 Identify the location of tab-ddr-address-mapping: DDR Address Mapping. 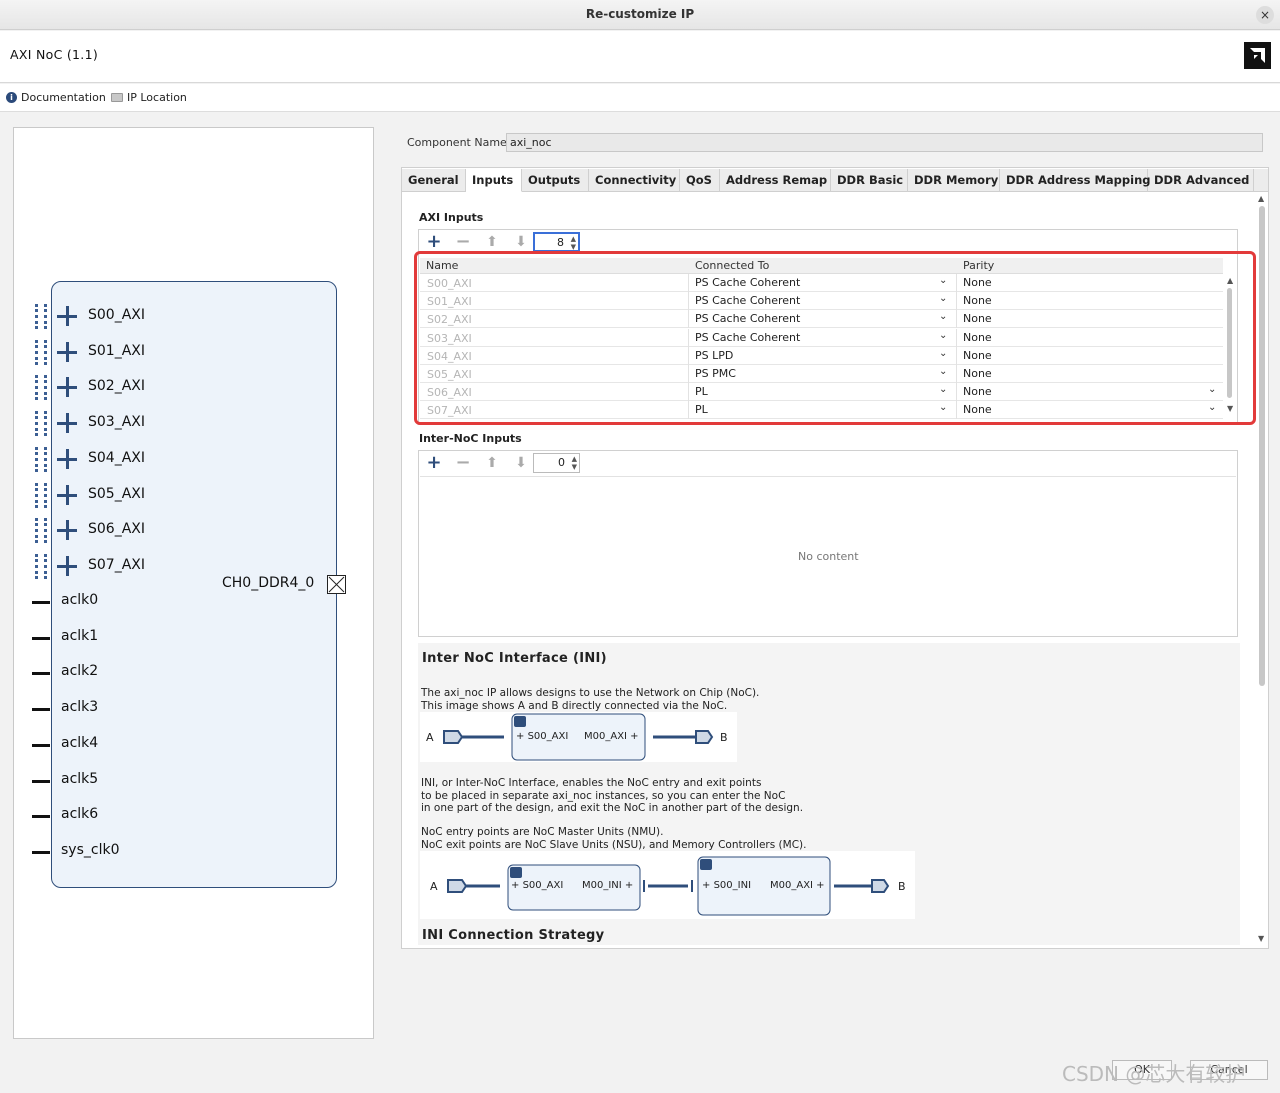
(1075, 180).